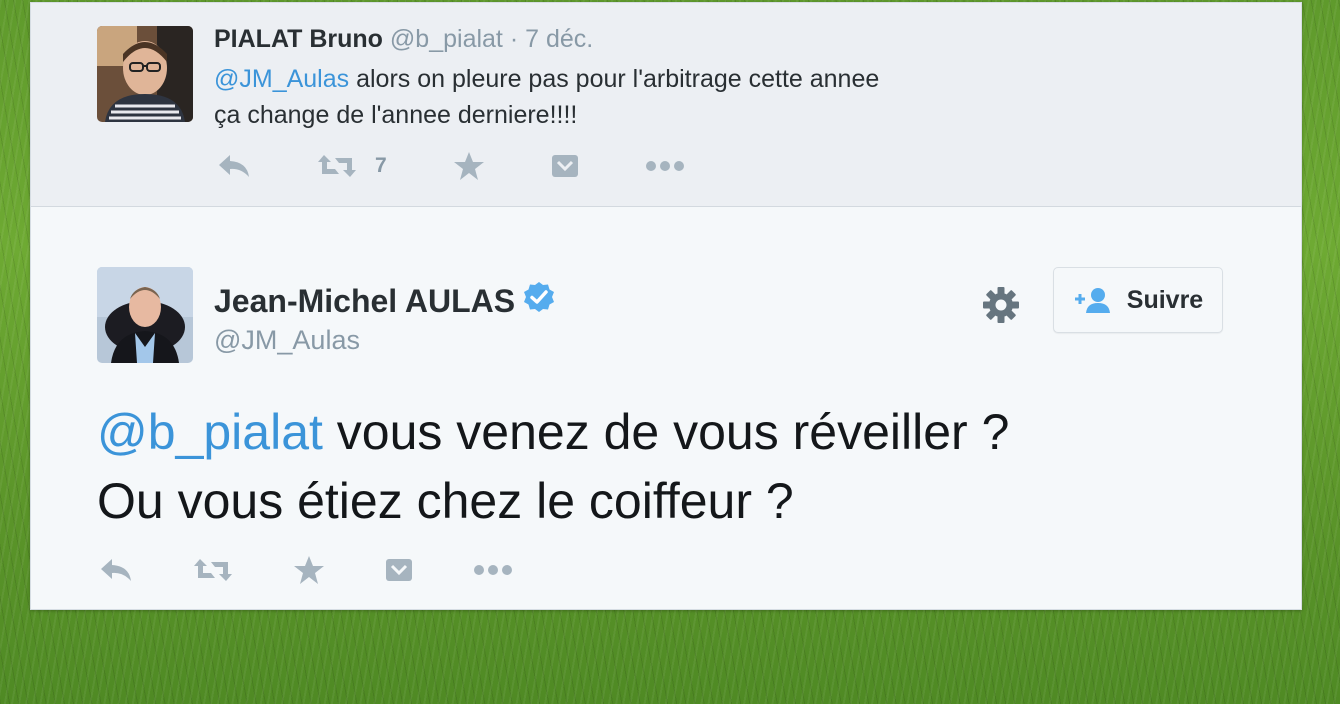 The height and width of the screenshot is (704, 1340). What do you see at coordinates (539, 301) in the screenshot?
I see `verified-badge-icon` at bounding box center [539, 301].